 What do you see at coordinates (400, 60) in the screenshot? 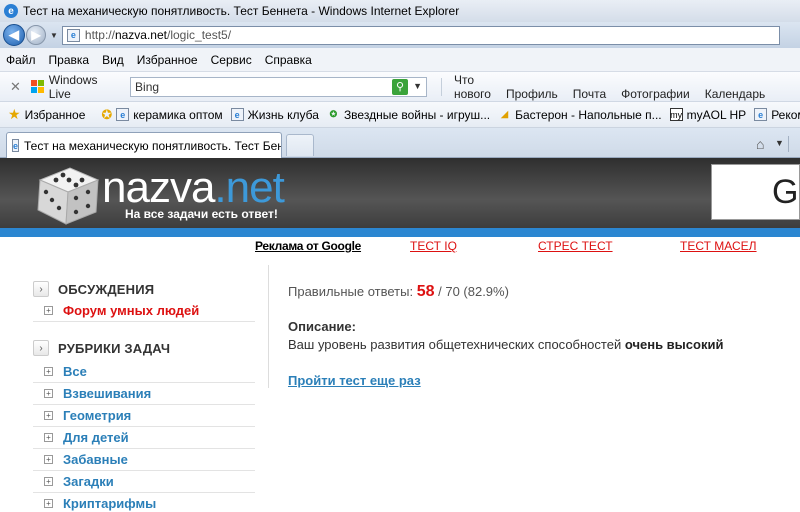
I see `menu-bar: Файл Правка Вид Избранное Сервис Справка` at bounding box center [400, 60].